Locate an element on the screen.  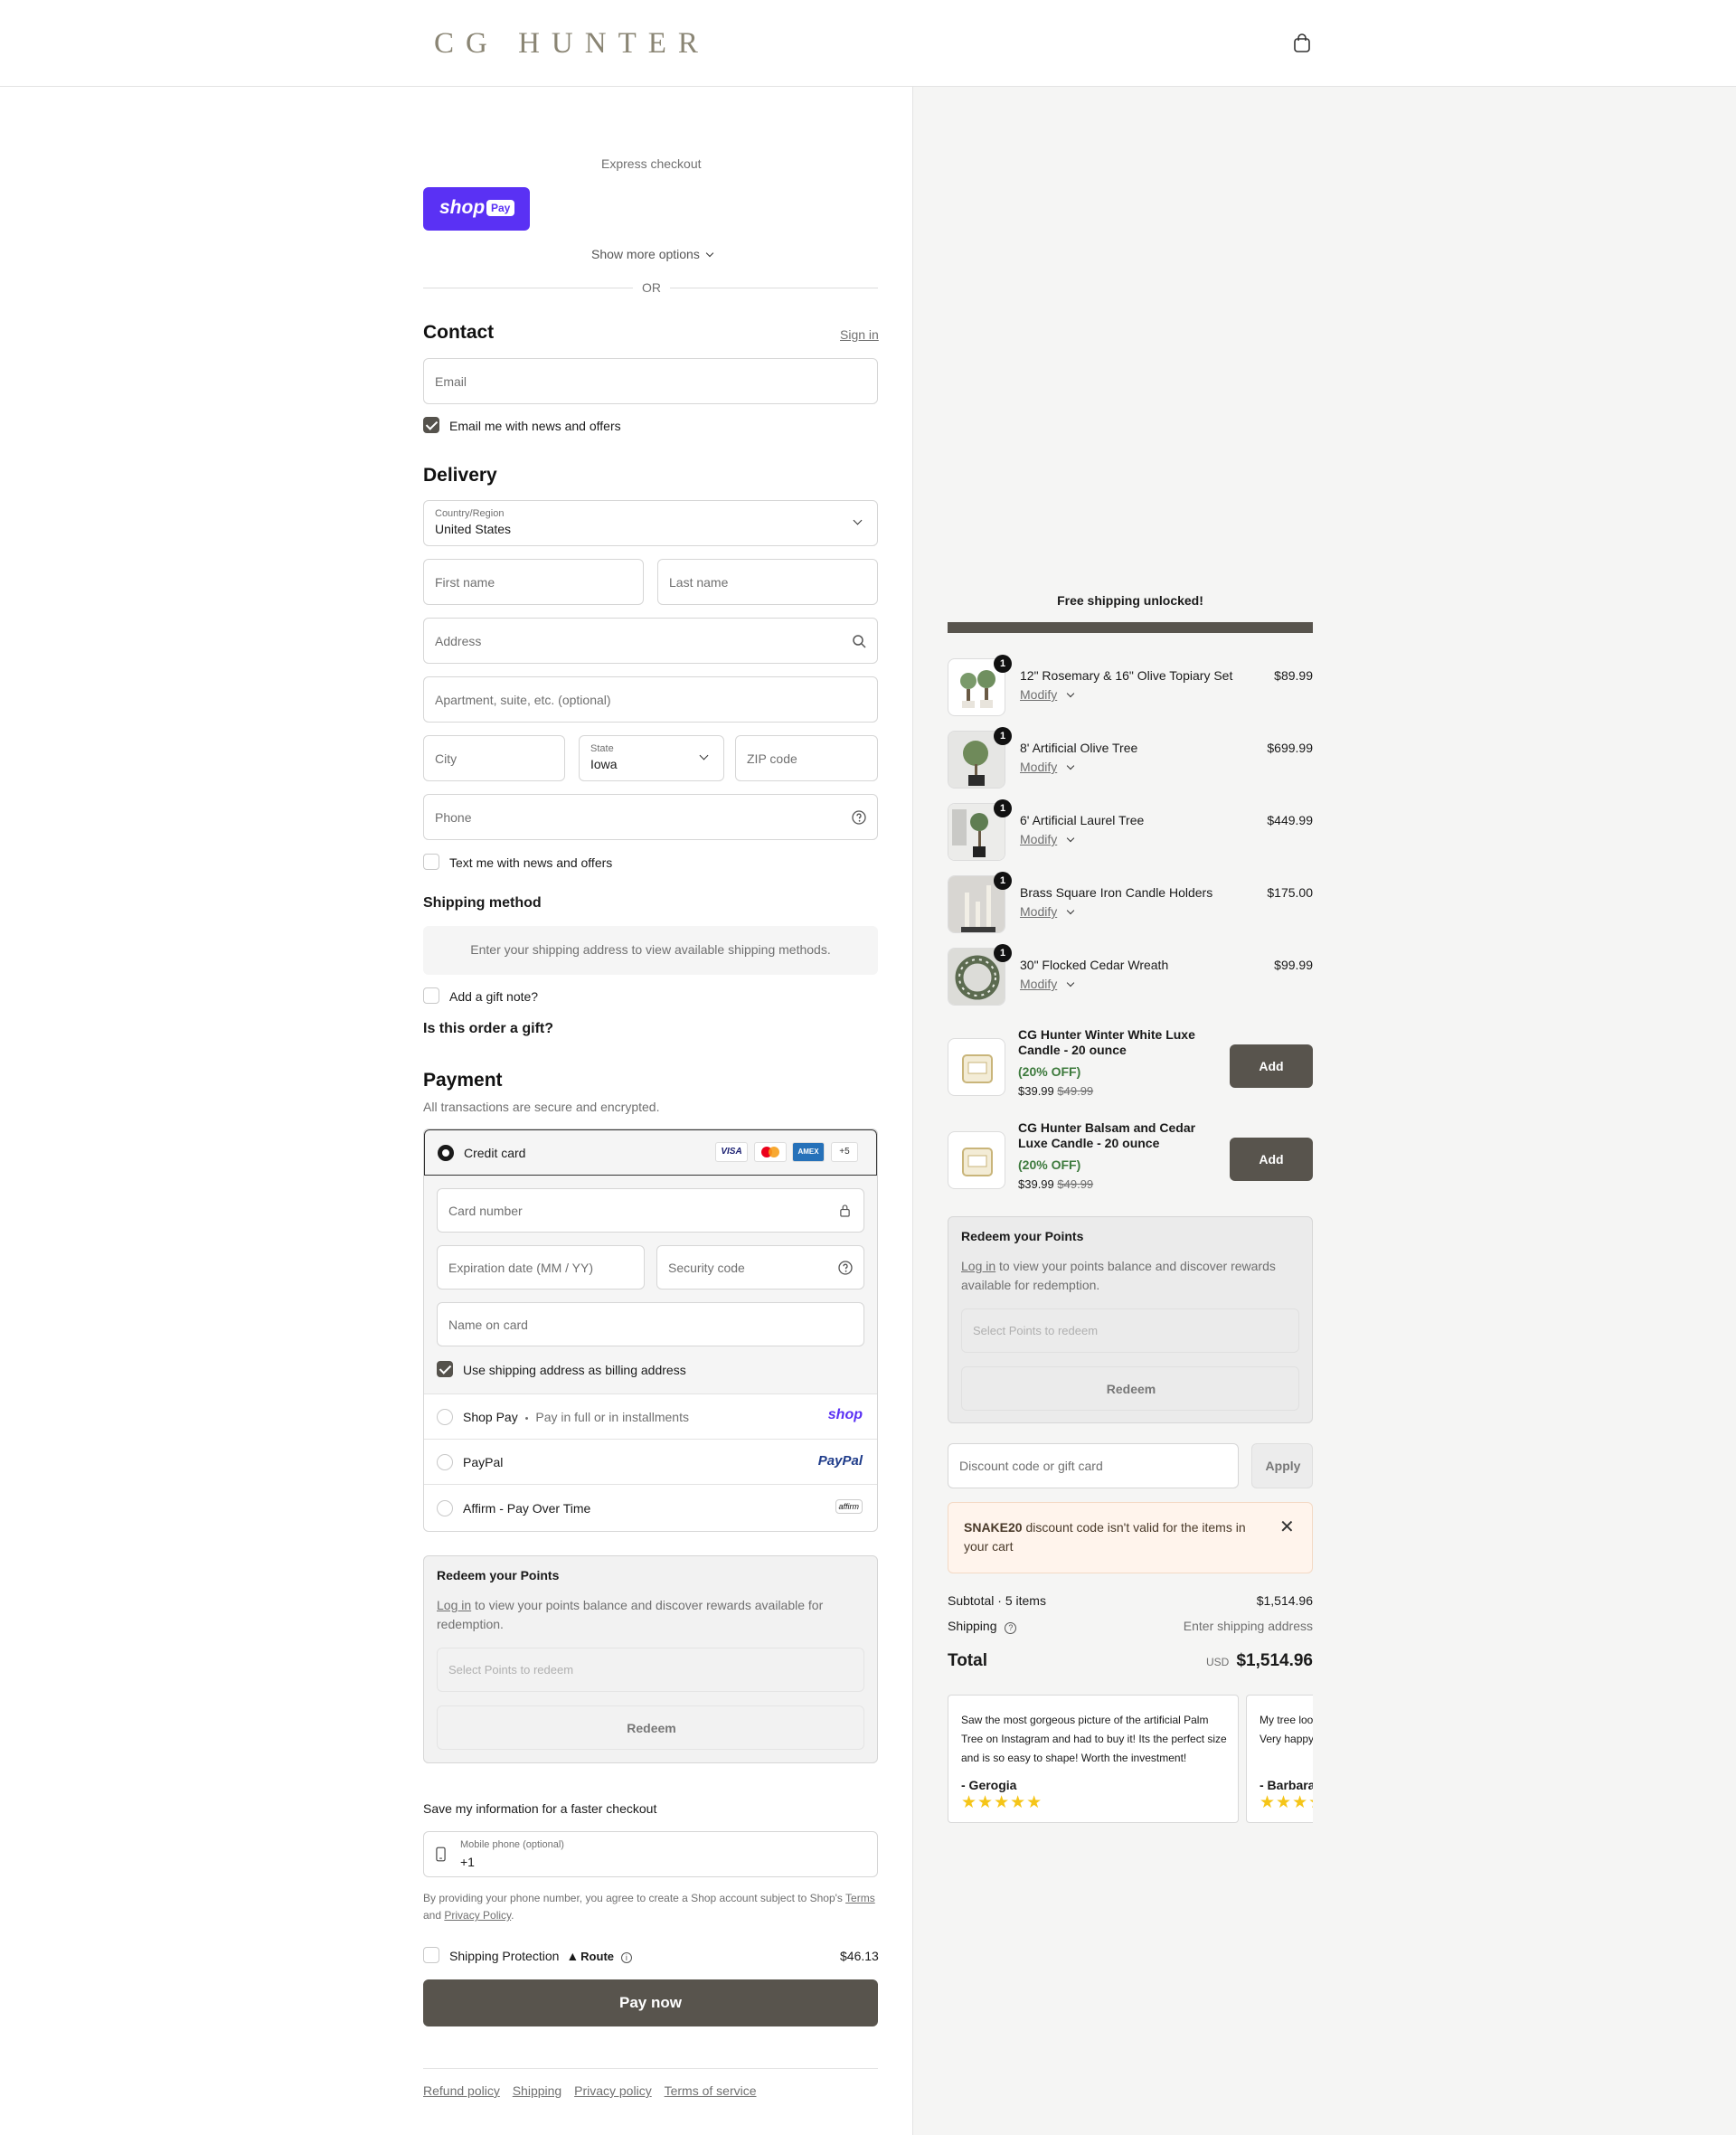
pay-now-button: Pay now is located at coordinates (650, 2002).